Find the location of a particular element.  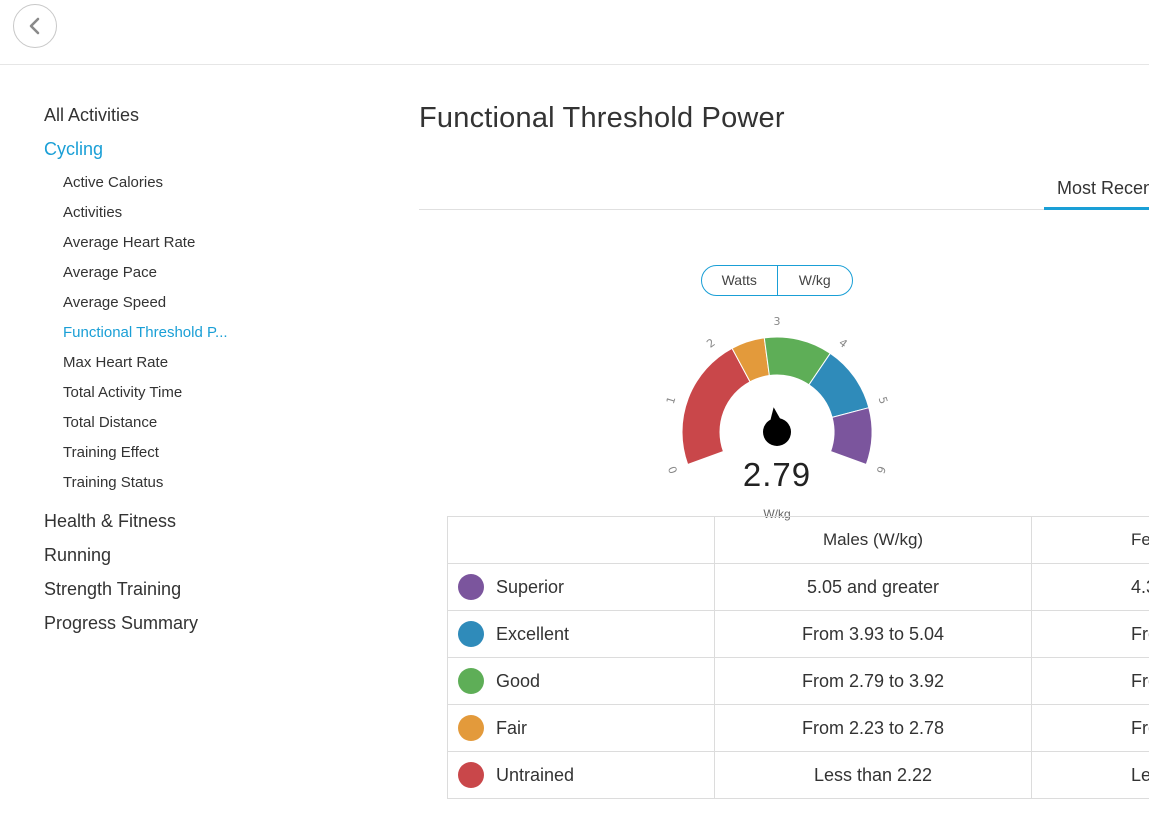

level-cell: Fair is located at coordinates (581, 728).